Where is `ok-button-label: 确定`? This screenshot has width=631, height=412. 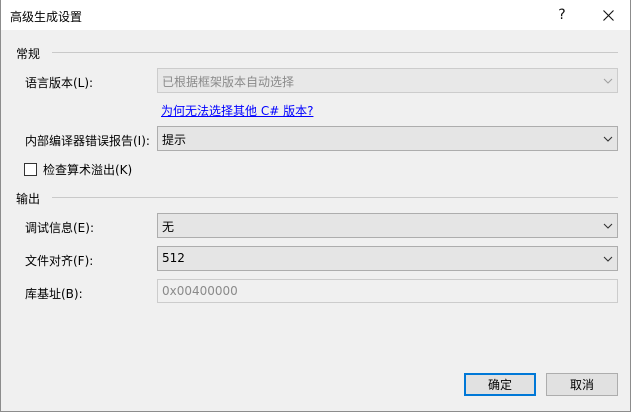 ok-button-label: 确定 is located at coordinates (499, 385).